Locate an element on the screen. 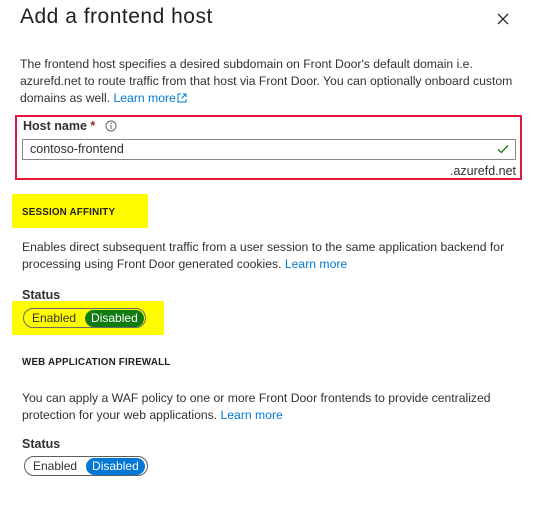  external-link-icon is located at coordinates (182, 98).